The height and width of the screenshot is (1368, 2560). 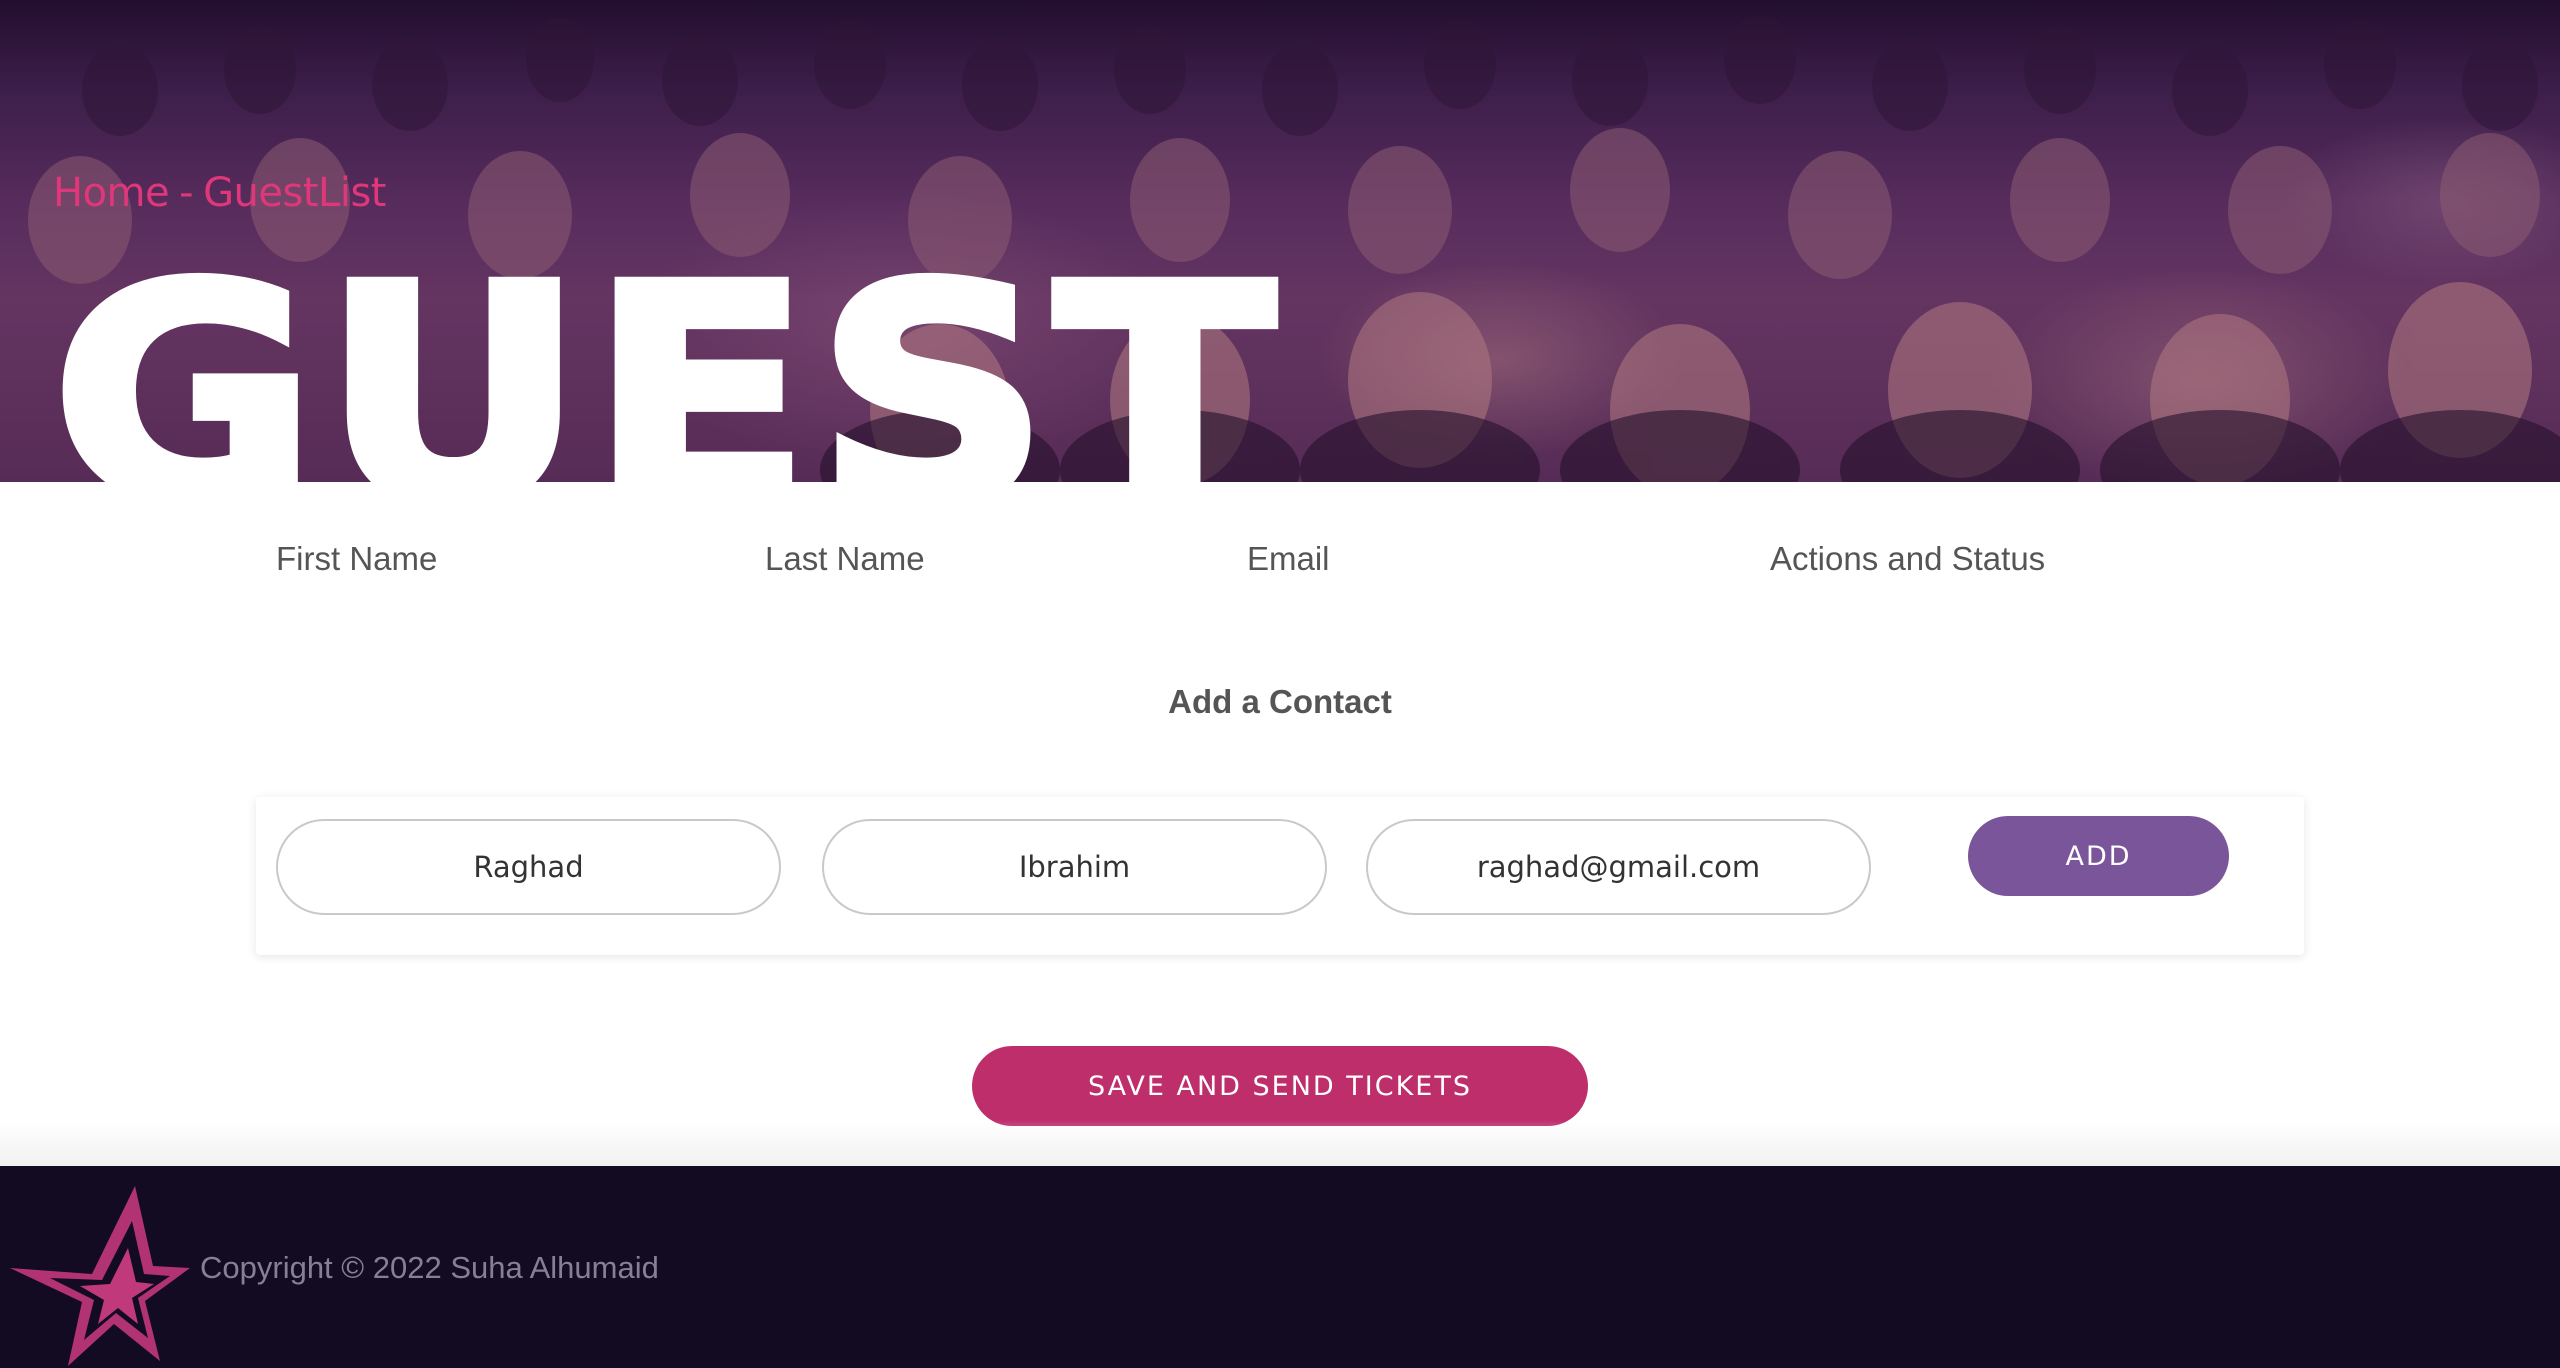 What do you see at coordinates (1288, 558) in the screenshot?
I see `column-header-email: Email` at bounding box center [1288, 558].